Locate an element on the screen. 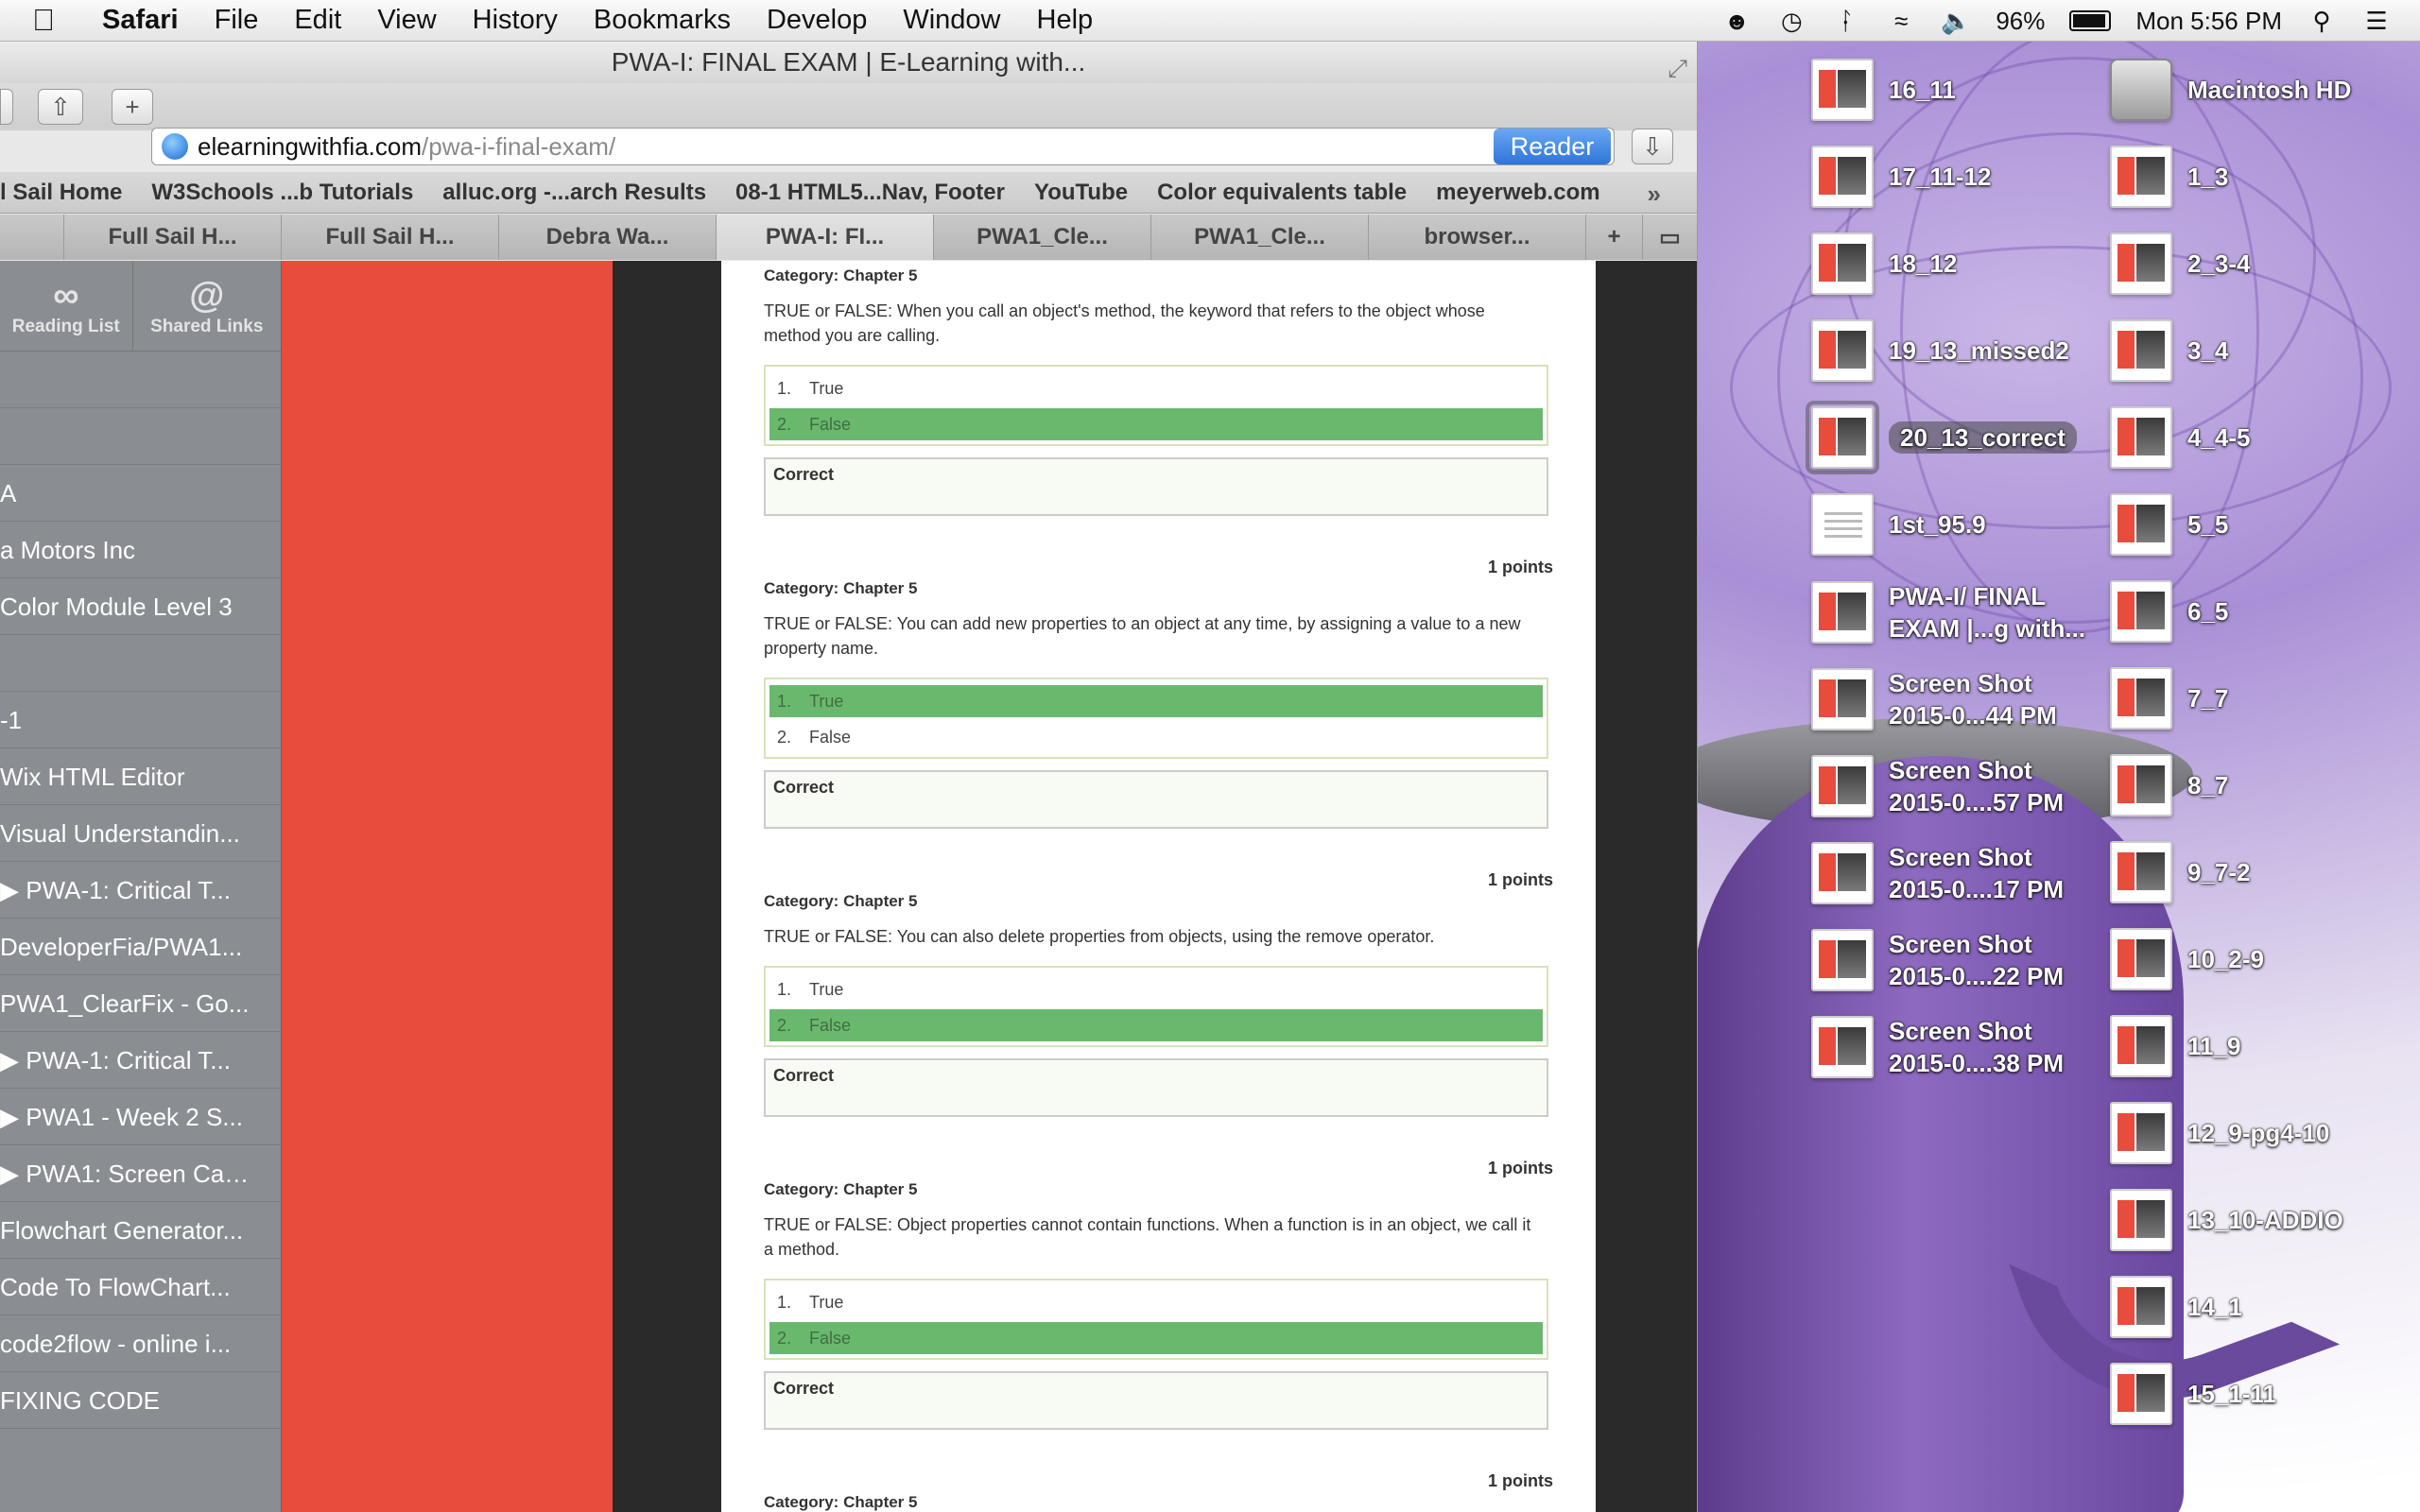  desktop-file-icon: 2_3-4 is located at coordinates (2180, 263).